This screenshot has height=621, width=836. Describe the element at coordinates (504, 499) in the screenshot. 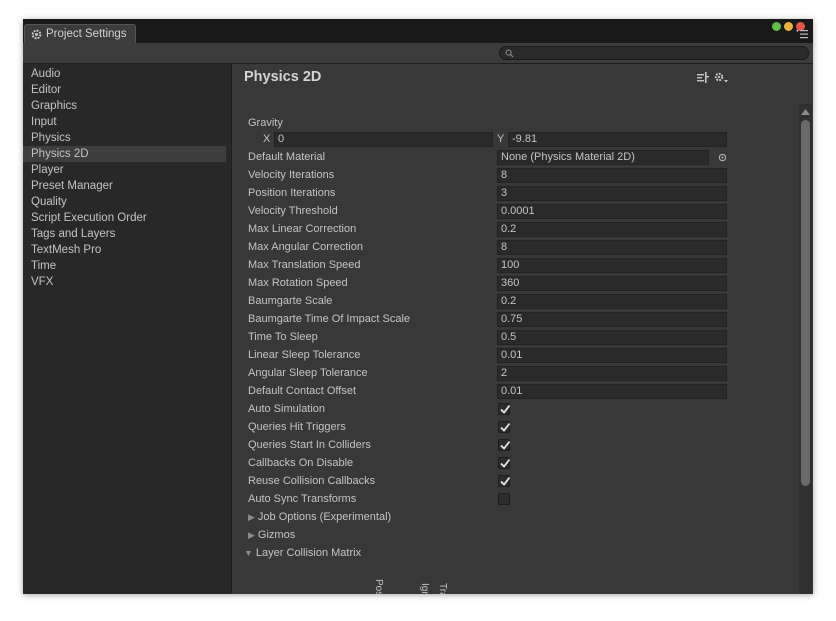

I see `auto-sync-transforms-checkbox` at that location.